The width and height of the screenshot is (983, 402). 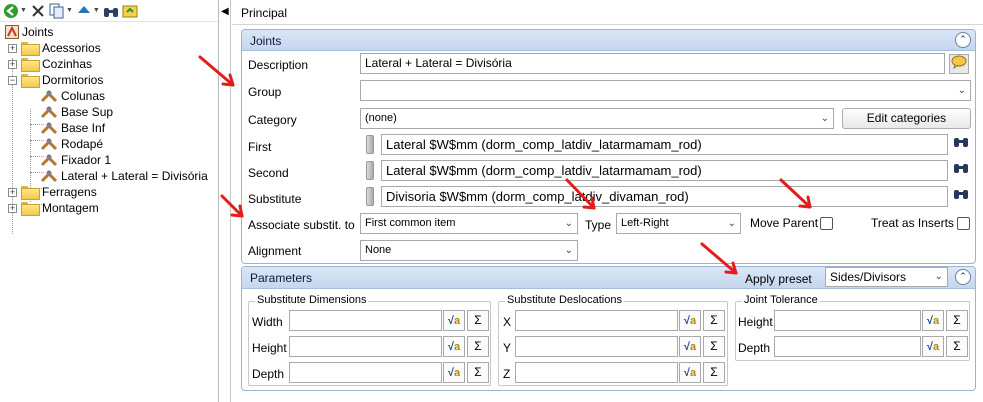 I want to click on joints-panel-title: Joints, so click(x=266, y=41).